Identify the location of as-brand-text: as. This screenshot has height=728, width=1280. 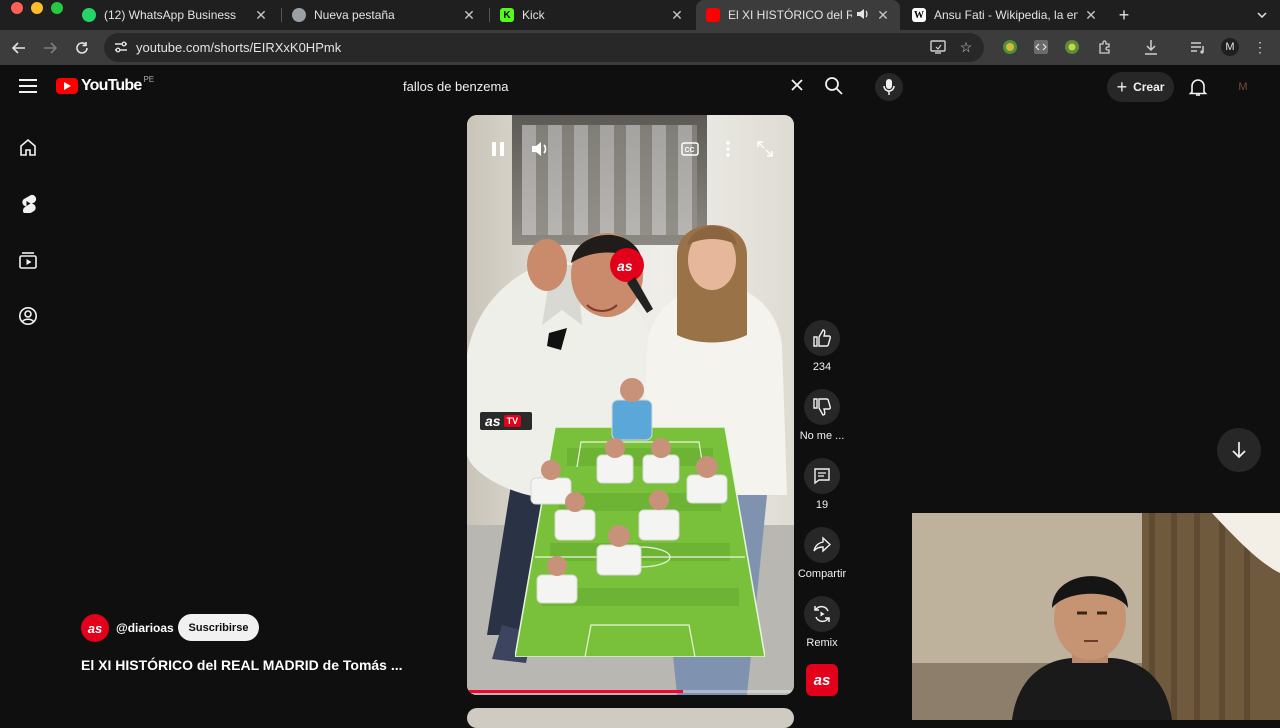
(493, 421).